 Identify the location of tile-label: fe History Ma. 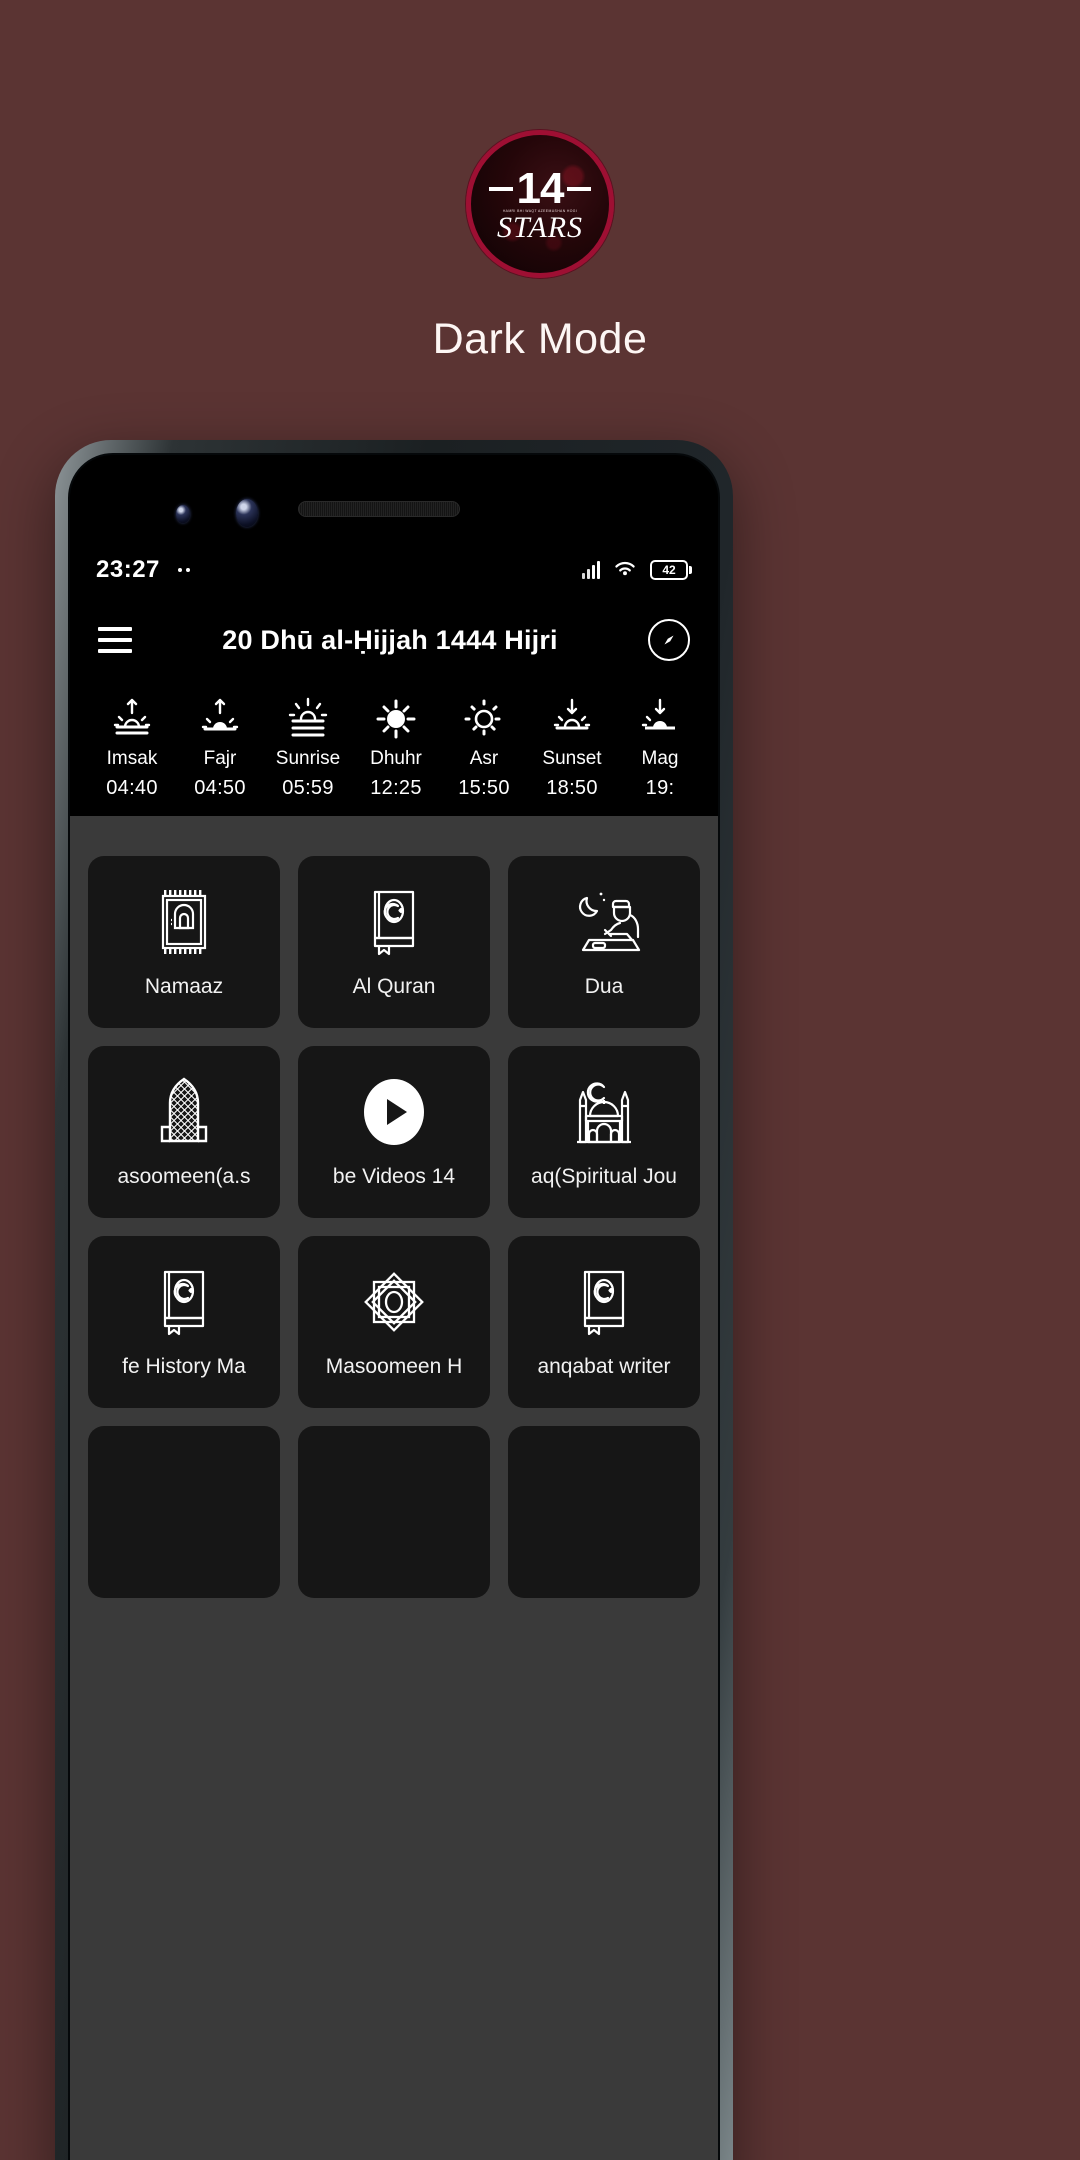
(184, 1366).